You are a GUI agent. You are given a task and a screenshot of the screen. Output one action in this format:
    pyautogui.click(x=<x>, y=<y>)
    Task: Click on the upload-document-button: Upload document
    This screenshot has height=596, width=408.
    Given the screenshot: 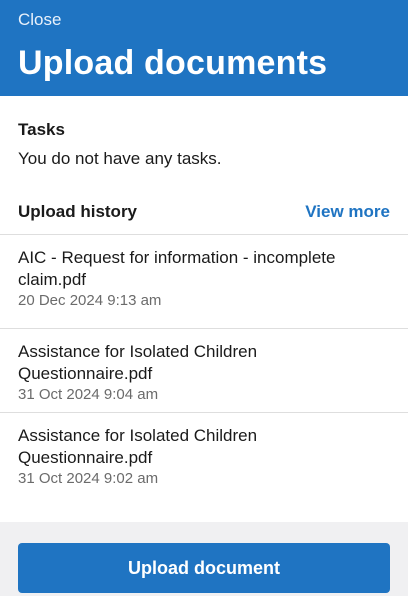 What is the action you would take?
    pyautogui.click(x=204, y=568)
    